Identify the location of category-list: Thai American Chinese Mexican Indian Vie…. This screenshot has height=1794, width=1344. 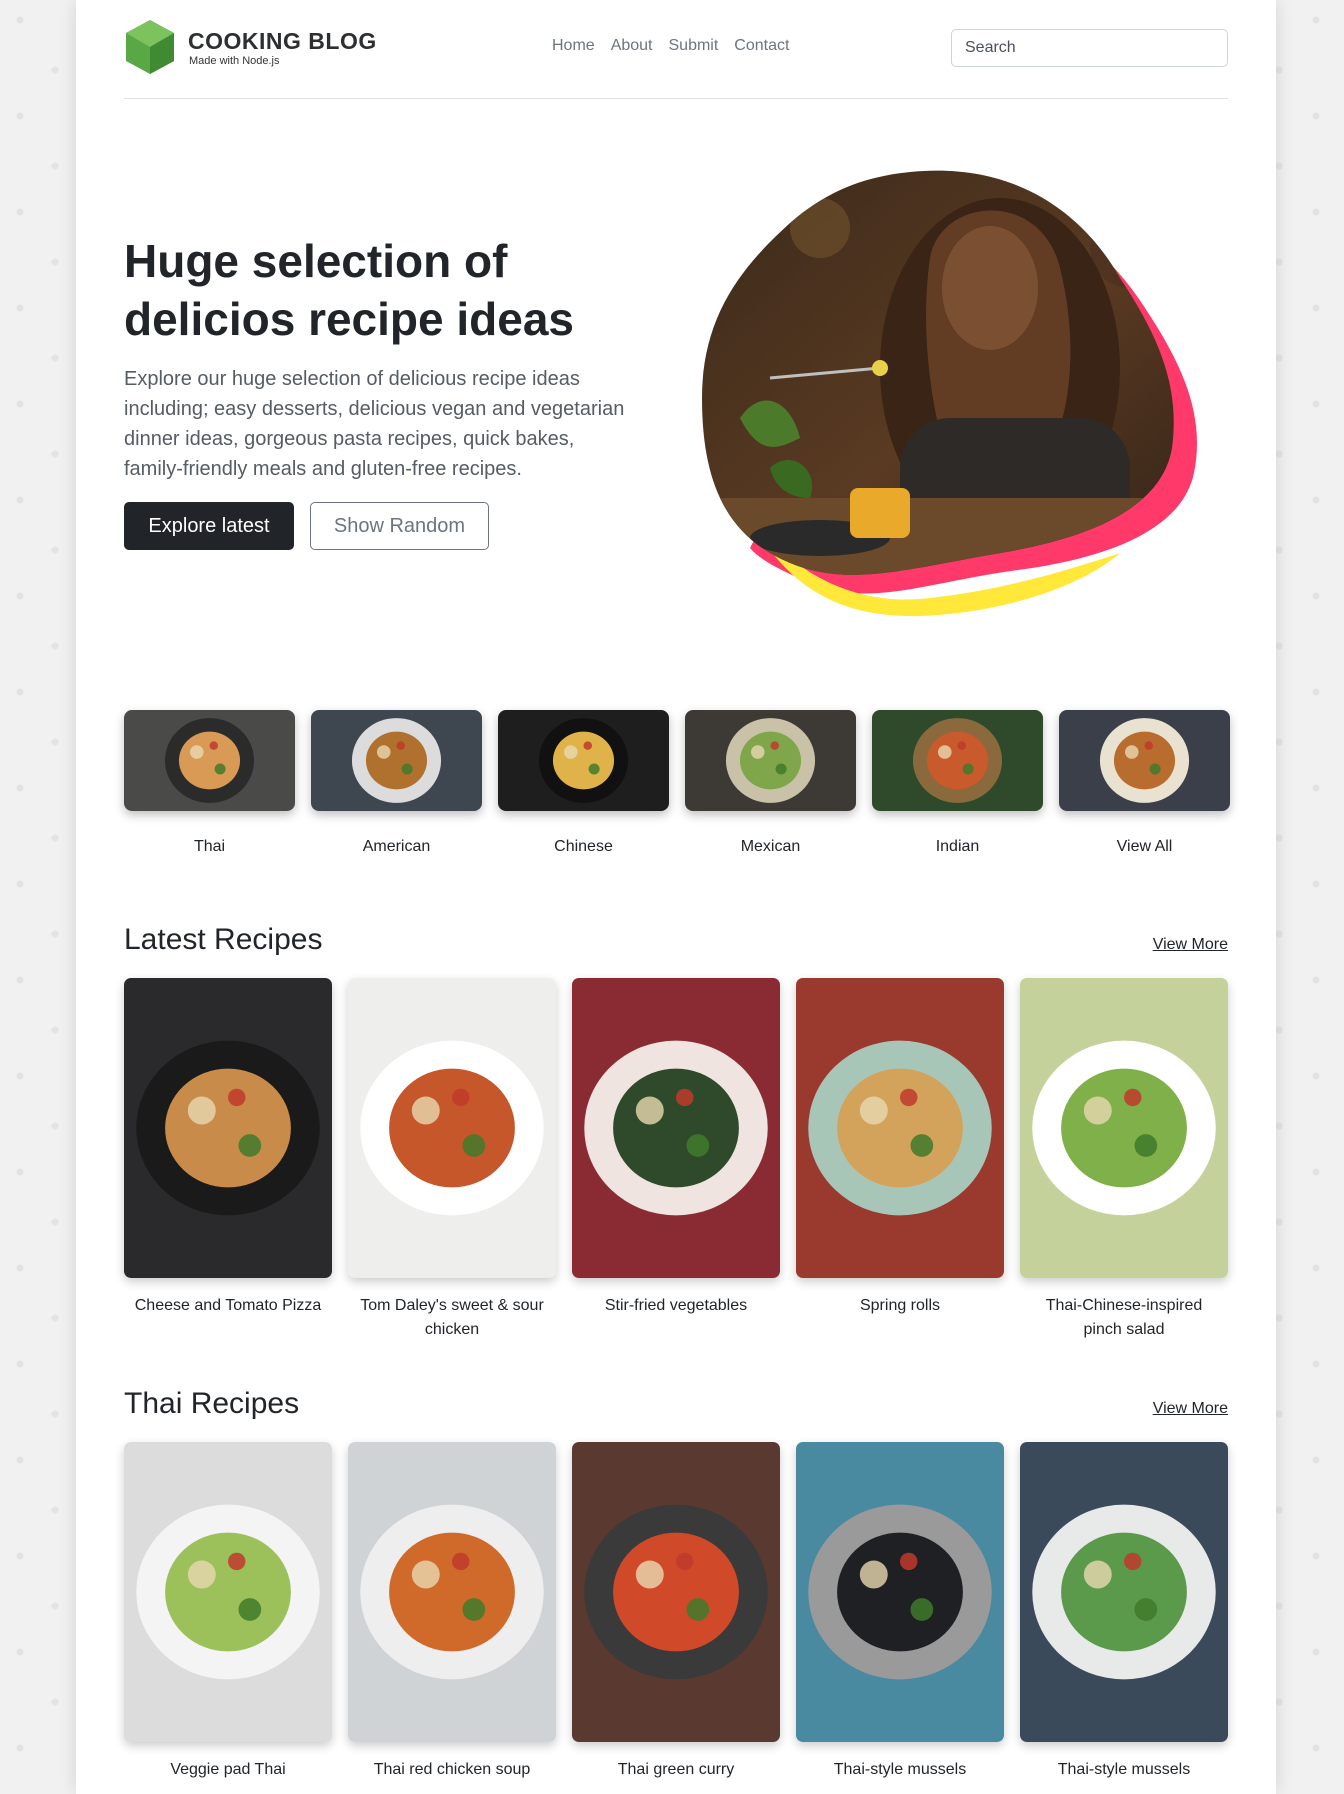
(677, 783).